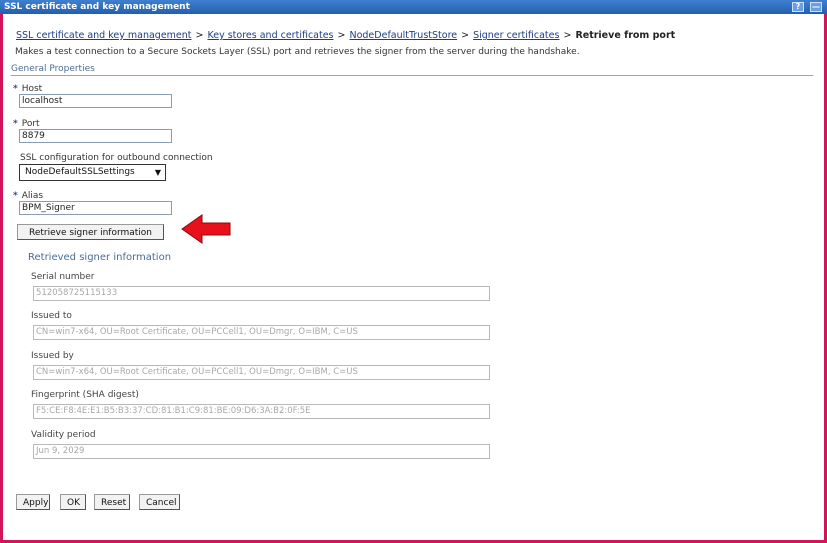  Describe the element at coordinates (100, 257) in the screenshot. I see `retrieved-signer-title: Retrieved signer information` at that location.